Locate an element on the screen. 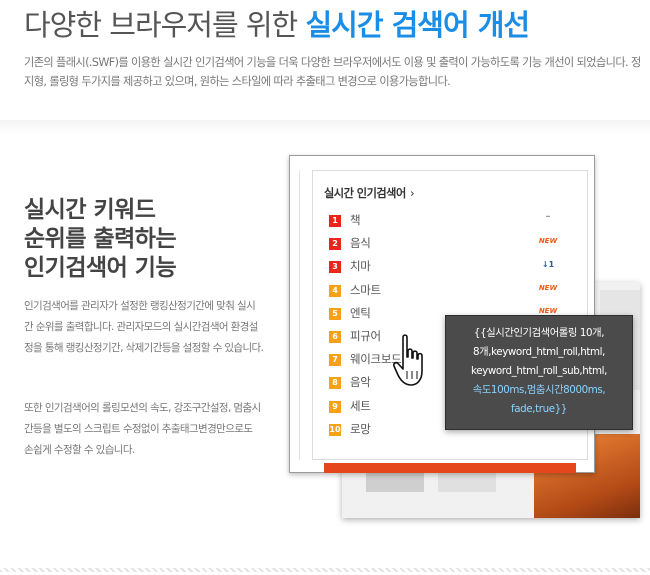 The image size is (650, 575). rank-change-indicator: – is located at coordinates (548, 216).